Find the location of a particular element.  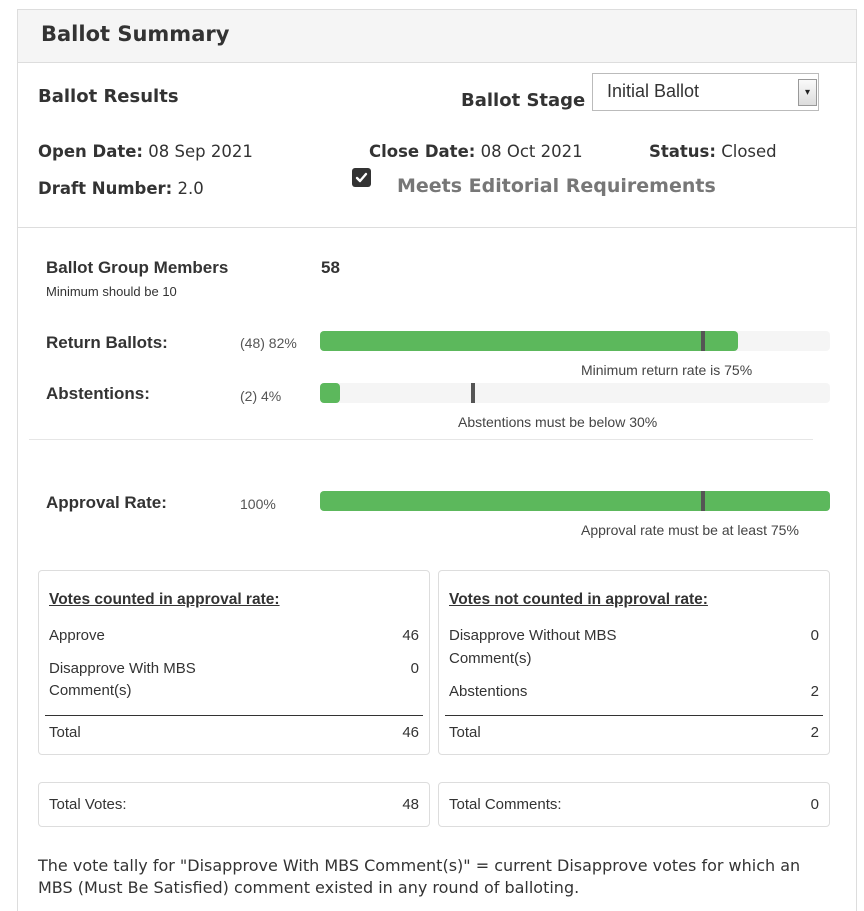

approval-divider is located at coordinates (421, 439).